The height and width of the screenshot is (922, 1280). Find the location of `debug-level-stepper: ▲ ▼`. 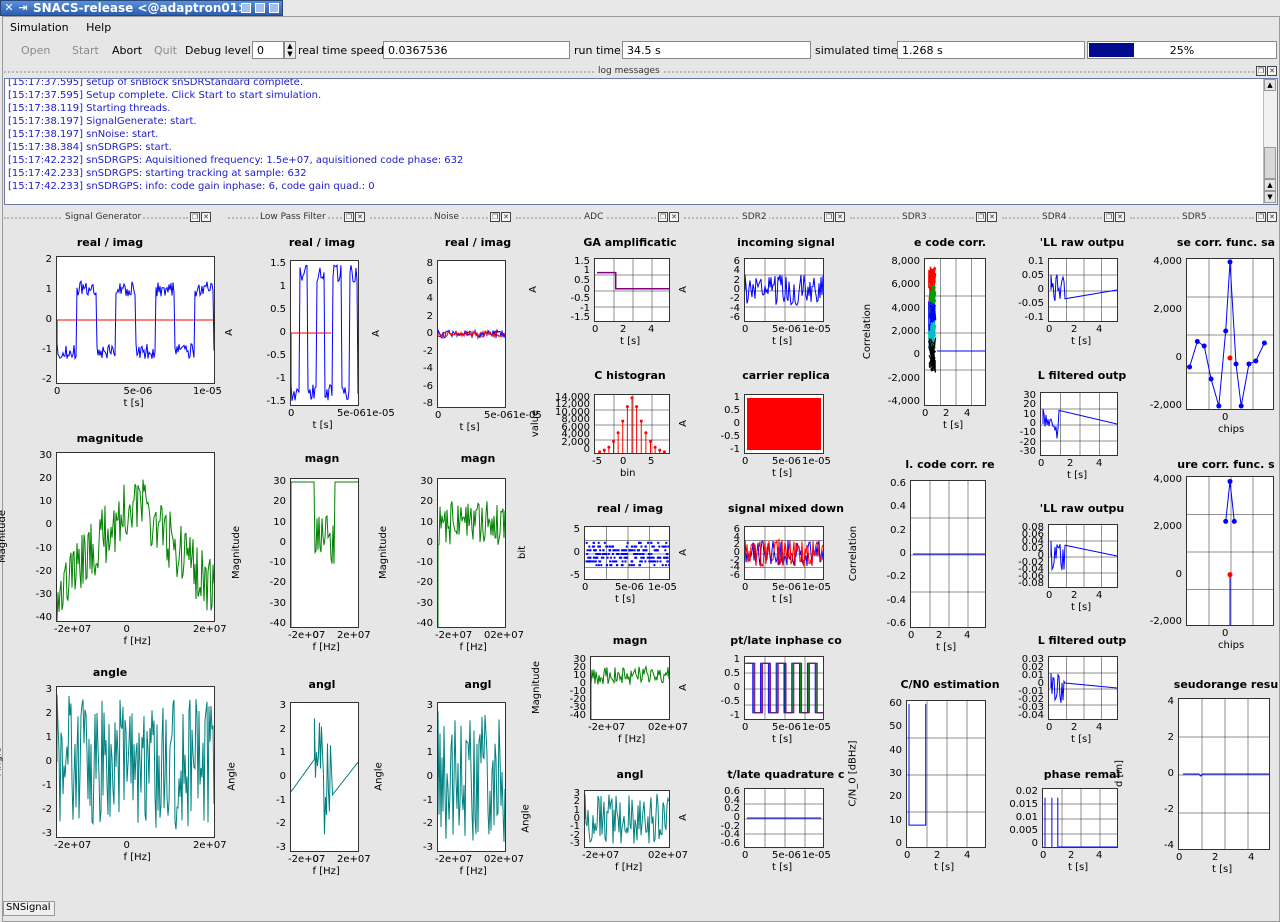

debug-level-stepper: ▲ ▼ is located at coordinates (290, 50).